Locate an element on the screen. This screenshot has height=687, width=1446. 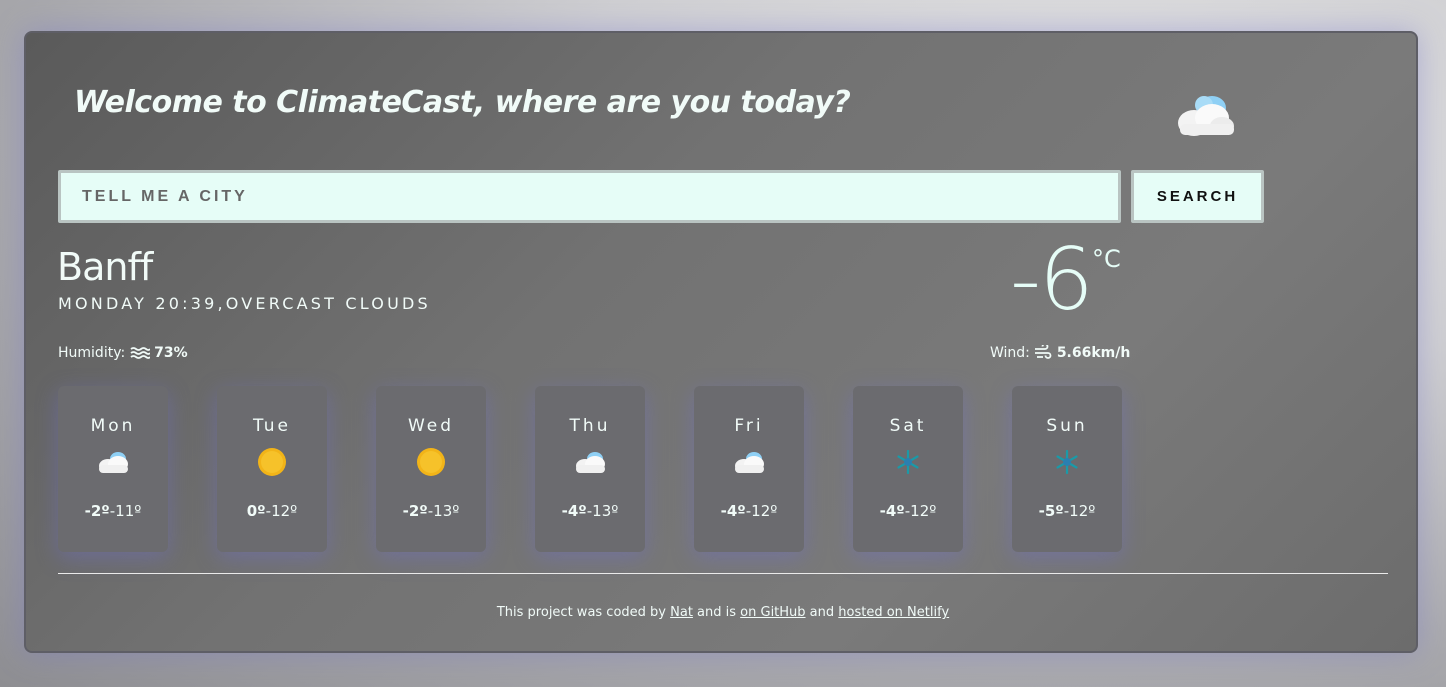
forecast-day-name: Thu is located at coordinates (590, 426).